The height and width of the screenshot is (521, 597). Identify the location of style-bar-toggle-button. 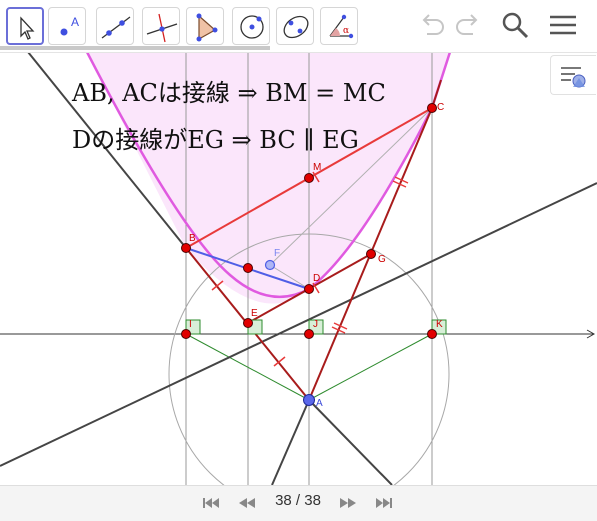
(573, 75).